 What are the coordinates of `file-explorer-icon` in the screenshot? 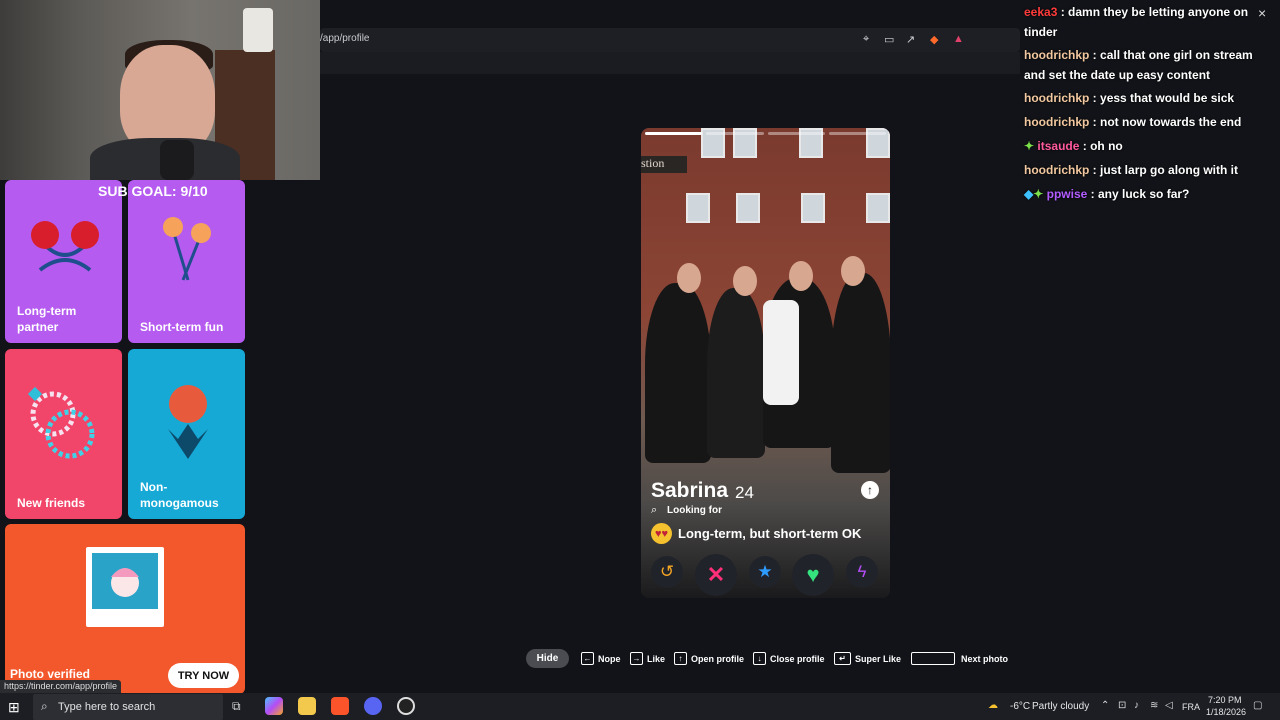 It's located at (307, 706).